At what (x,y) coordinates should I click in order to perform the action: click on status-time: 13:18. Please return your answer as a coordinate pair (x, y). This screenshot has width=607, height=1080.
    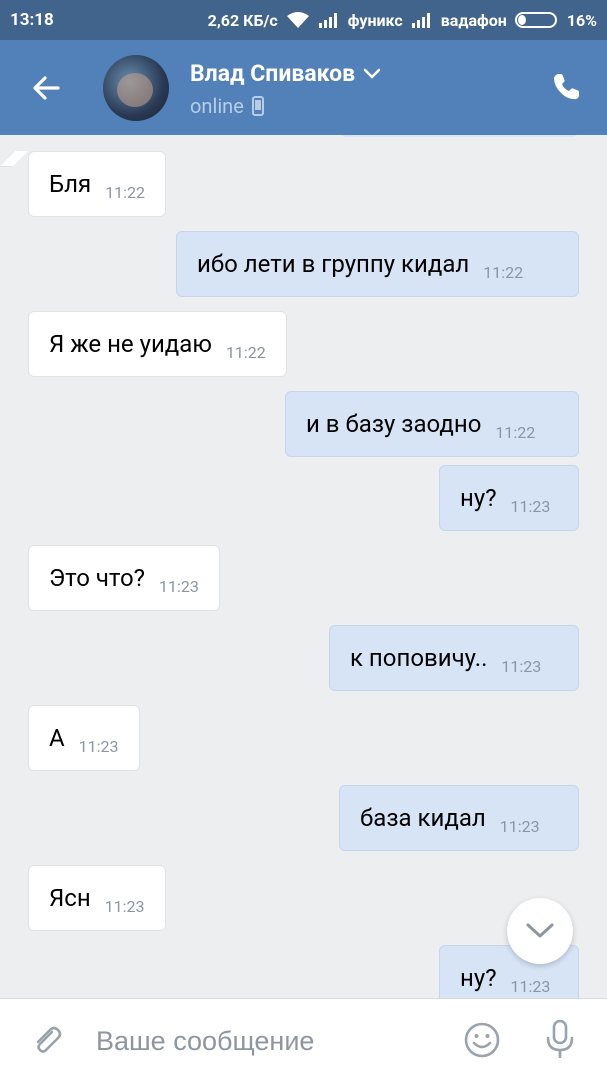
    Looking at the image, I should click on (32, 20).